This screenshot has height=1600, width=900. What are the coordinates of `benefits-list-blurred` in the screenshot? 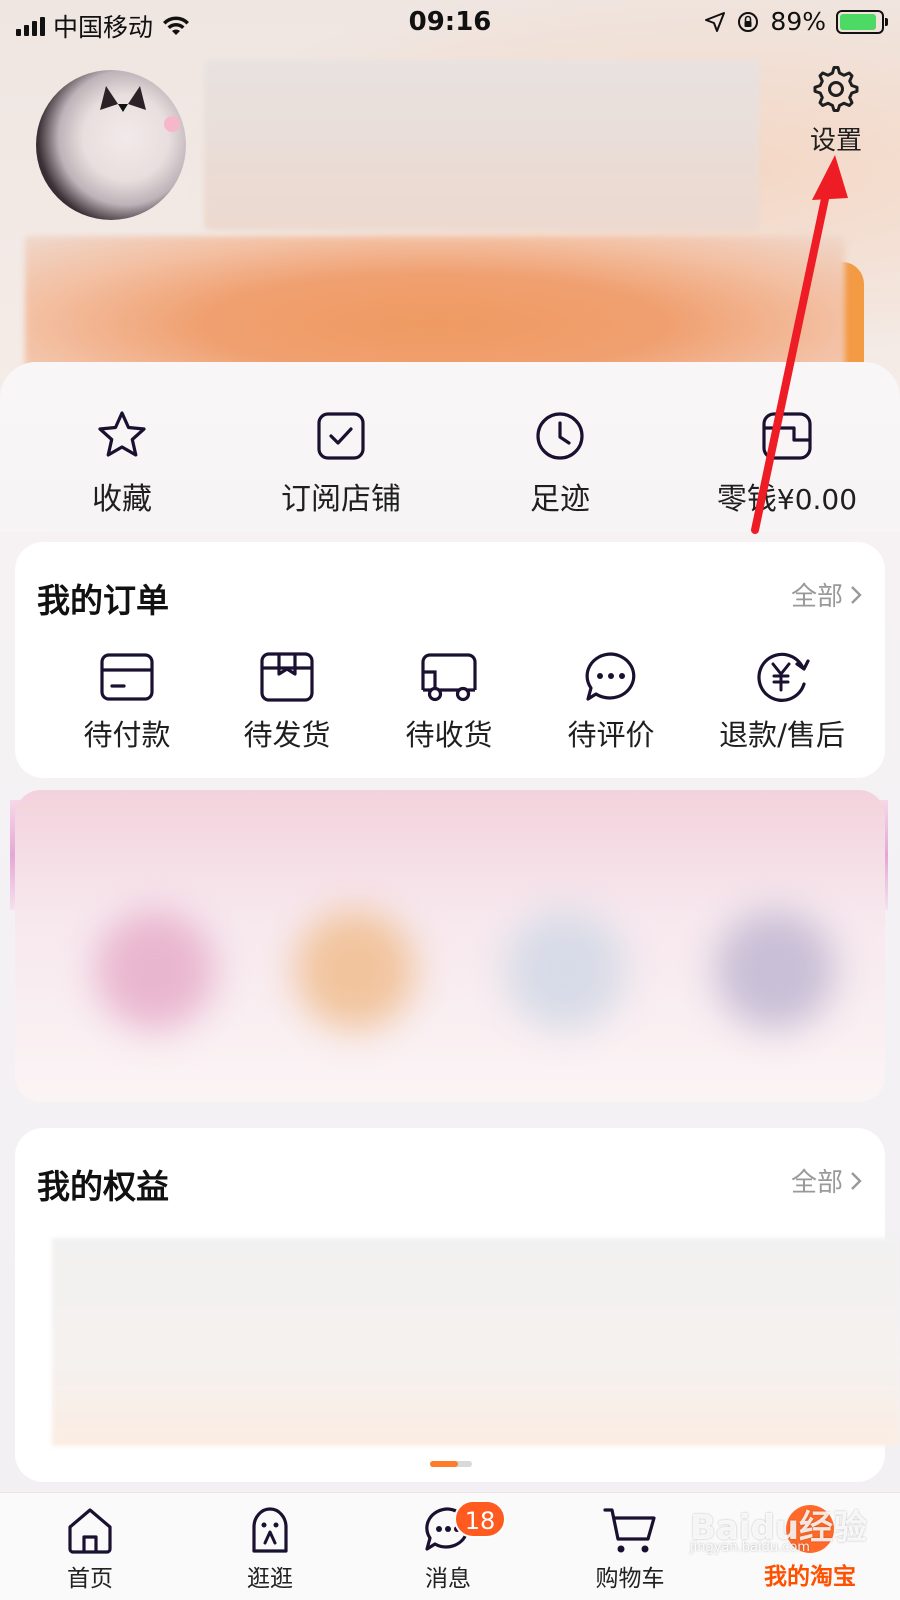 It's located at (476, 1342).